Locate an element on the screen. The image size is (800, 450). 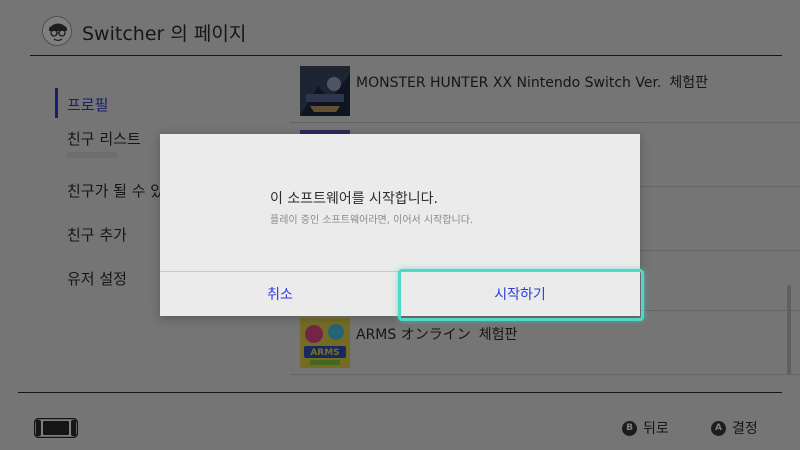
selection-focus-ring is located at coordinates (521, 295).